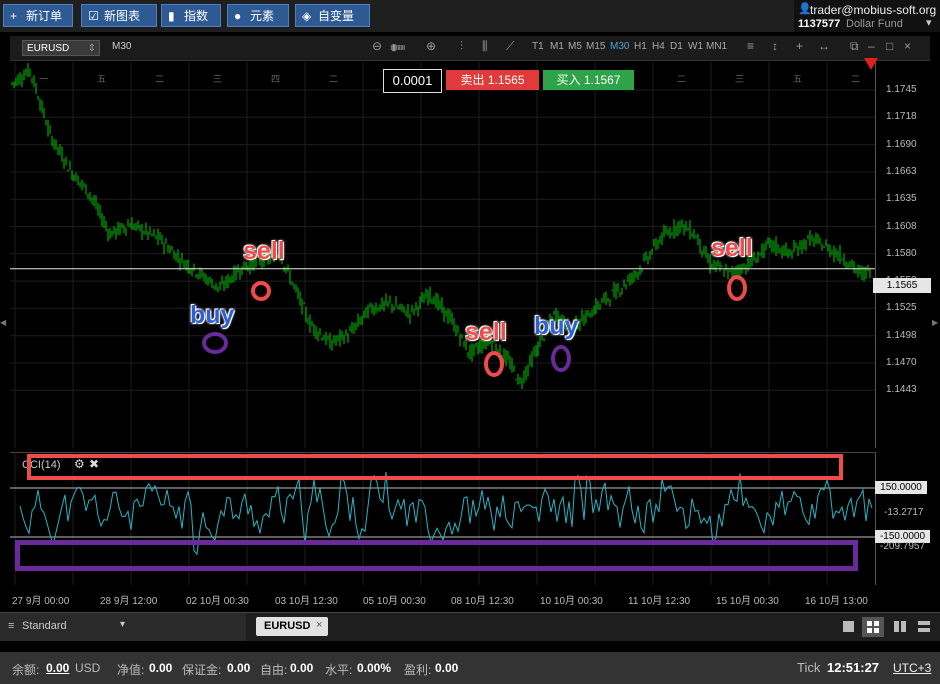 The width and height of the screenshot is (940, 684). I want to click on custom-vars-label: 自变量, so click(336, 16).